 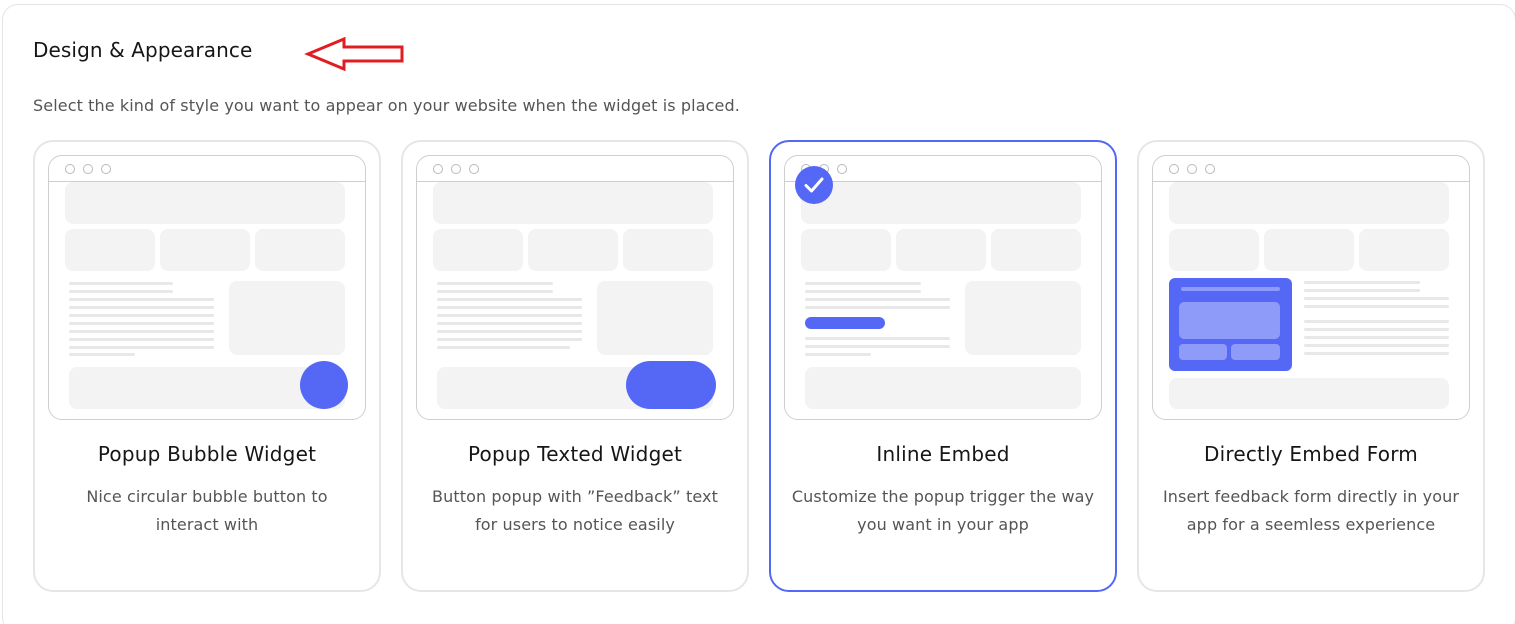 What do you see at coordinates (143, 50) in the screenshot?
I see `section-title: Design & Appearance` at bounding box center [143, 50].